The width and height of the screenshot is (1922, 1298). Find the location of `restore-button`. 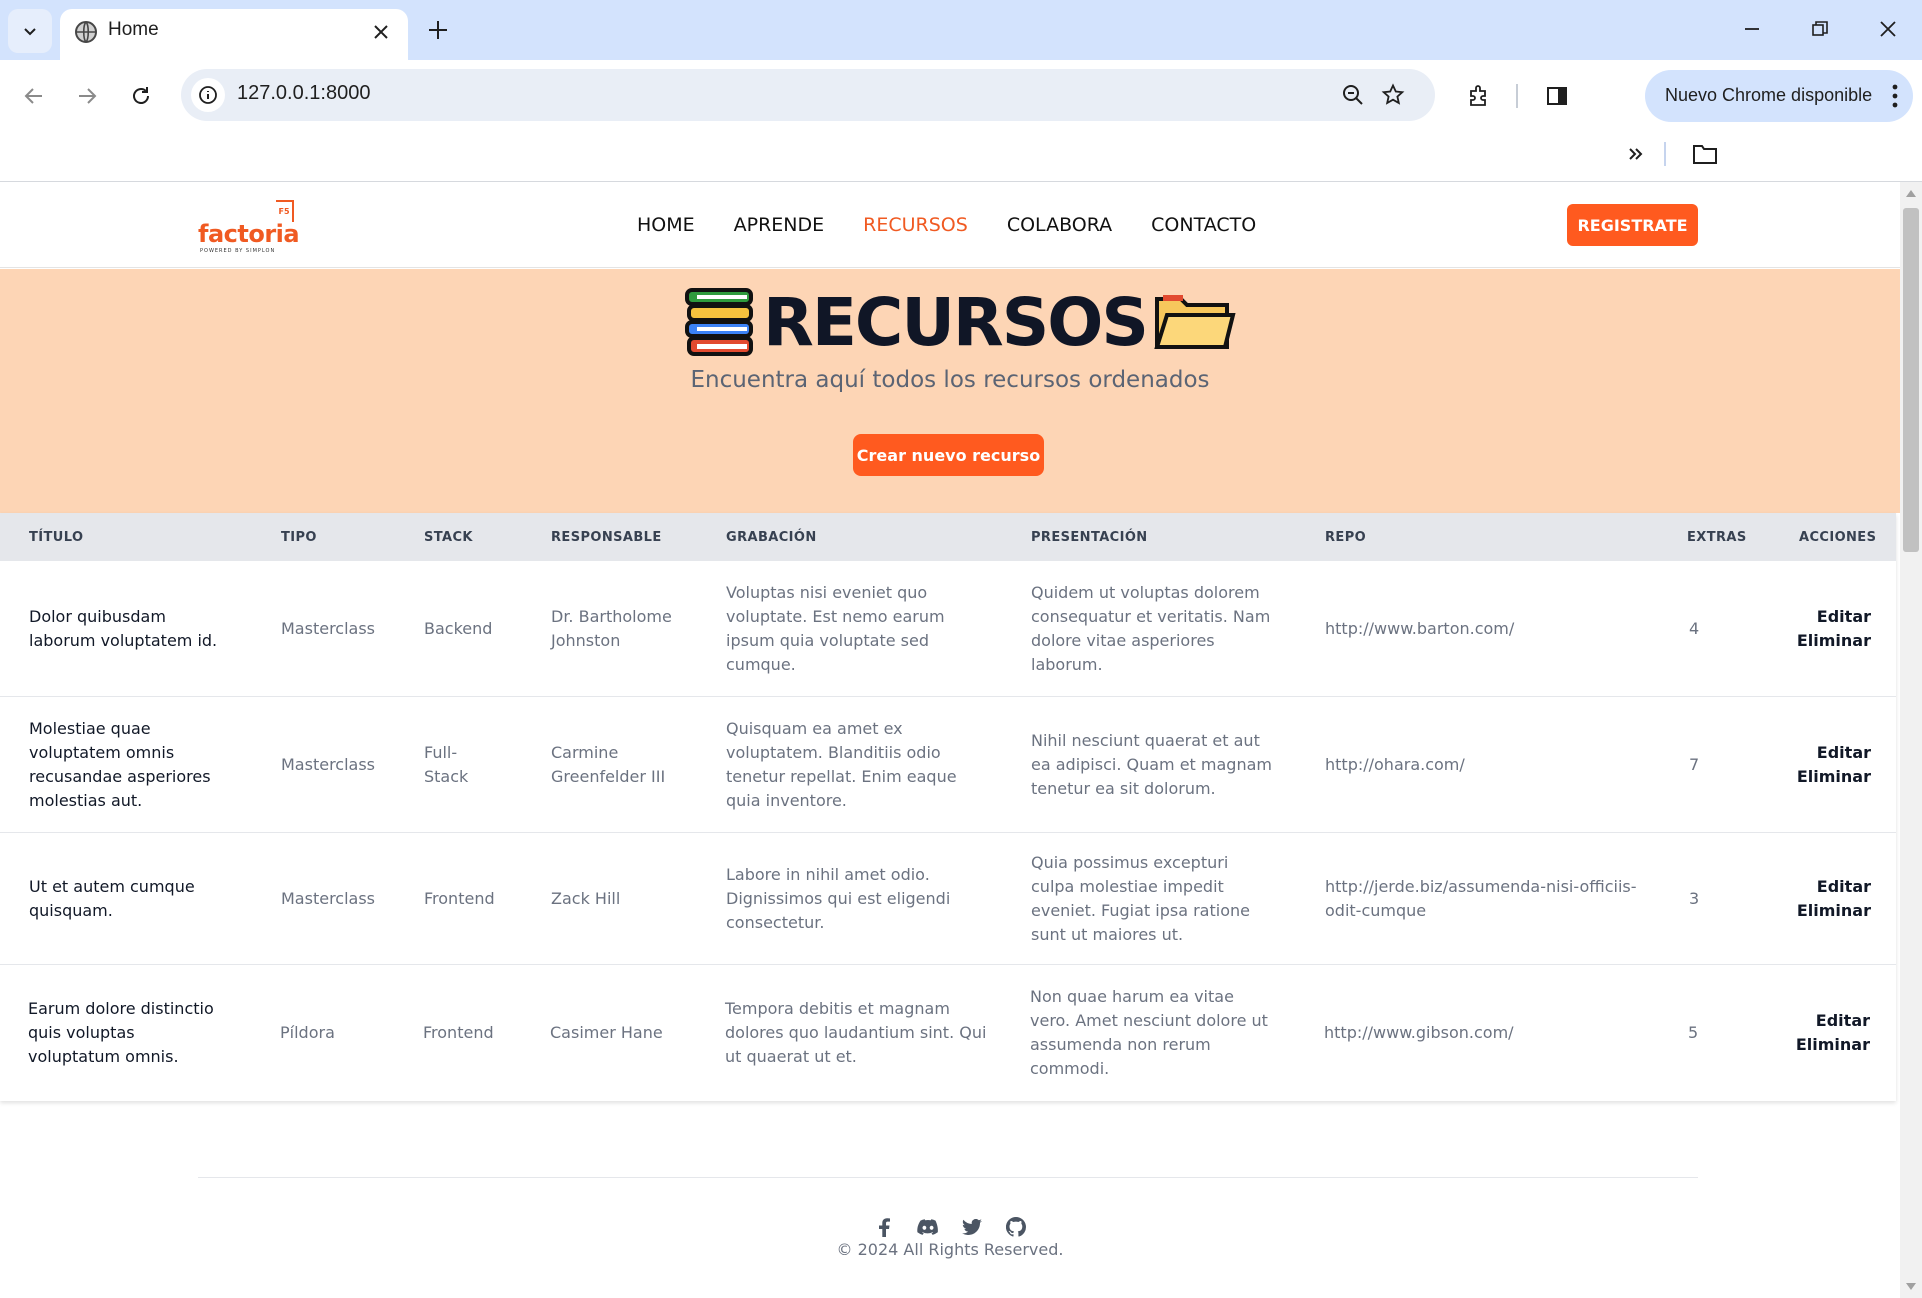

restore-button is located at coordinates (1820, 29).